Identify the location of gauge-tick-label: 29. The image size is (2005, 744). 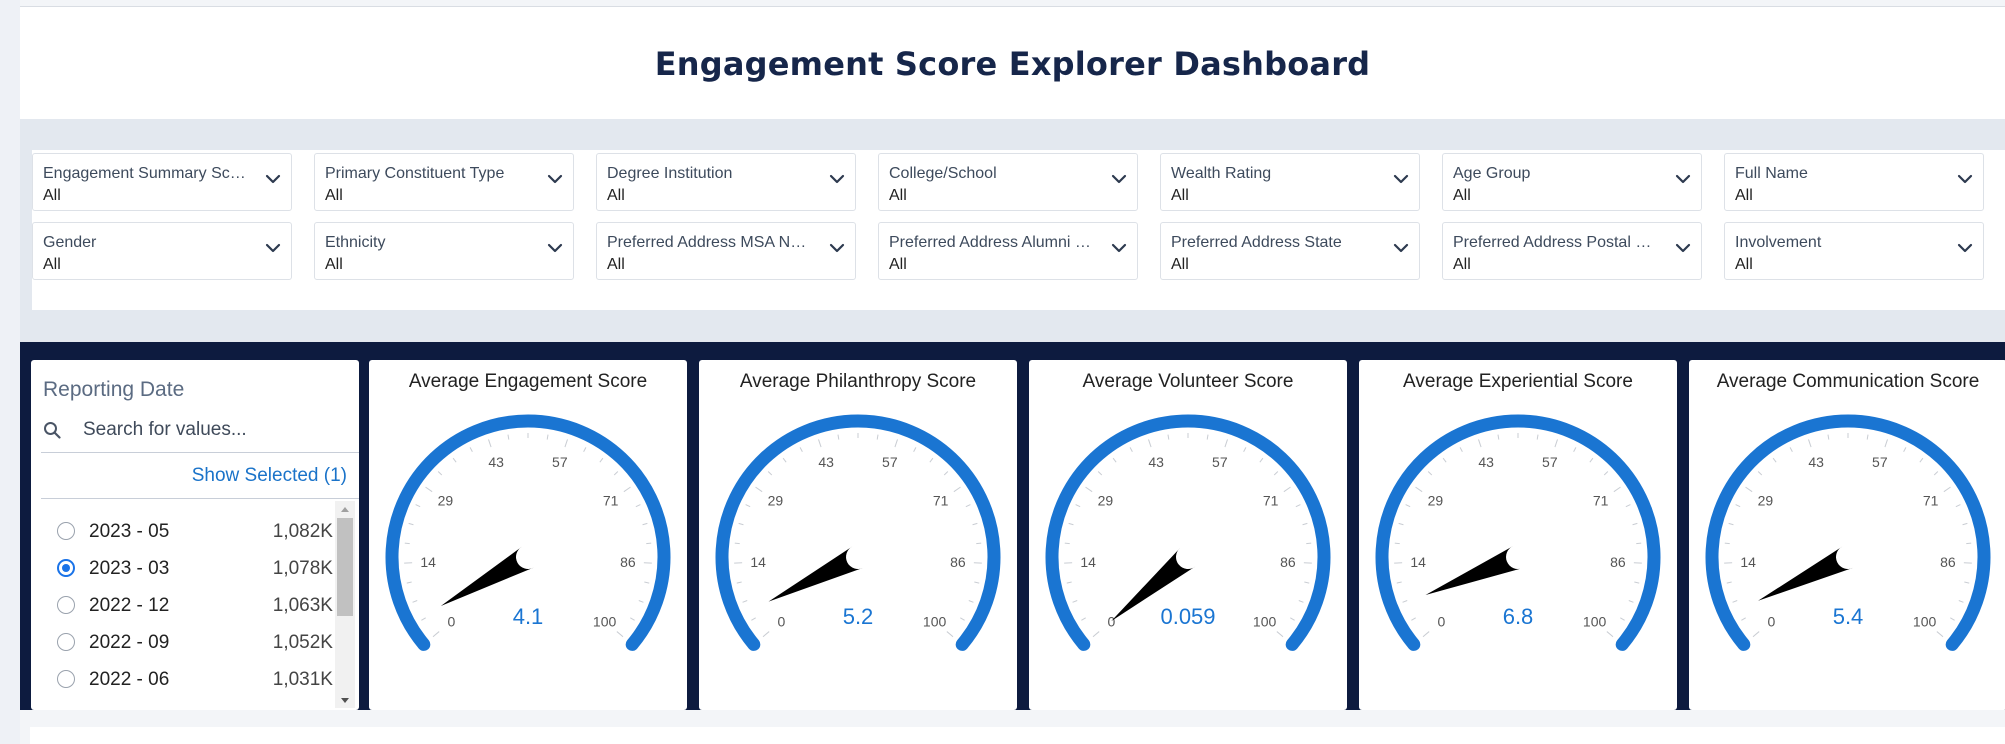
(446, 501).